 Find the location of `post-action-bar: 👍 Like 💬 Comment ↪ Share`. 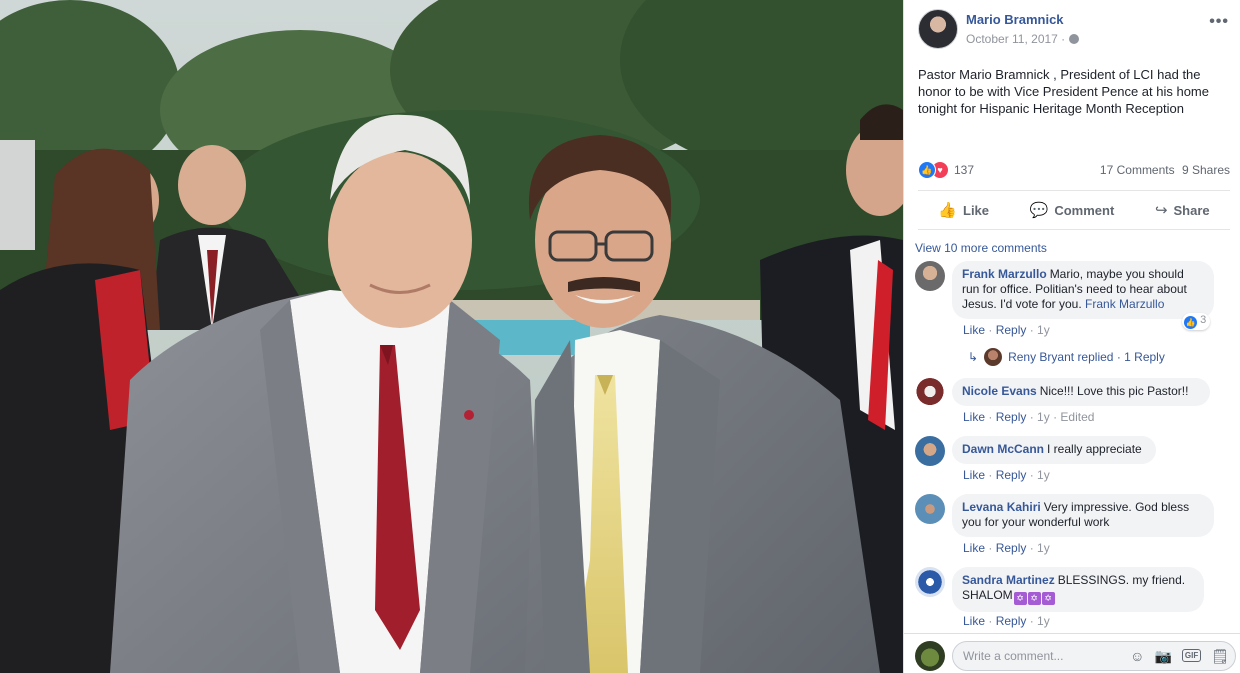

post-action-bar: 👍 Like 💬 Comment ↪ Share is located at coordinates (1074, 210).